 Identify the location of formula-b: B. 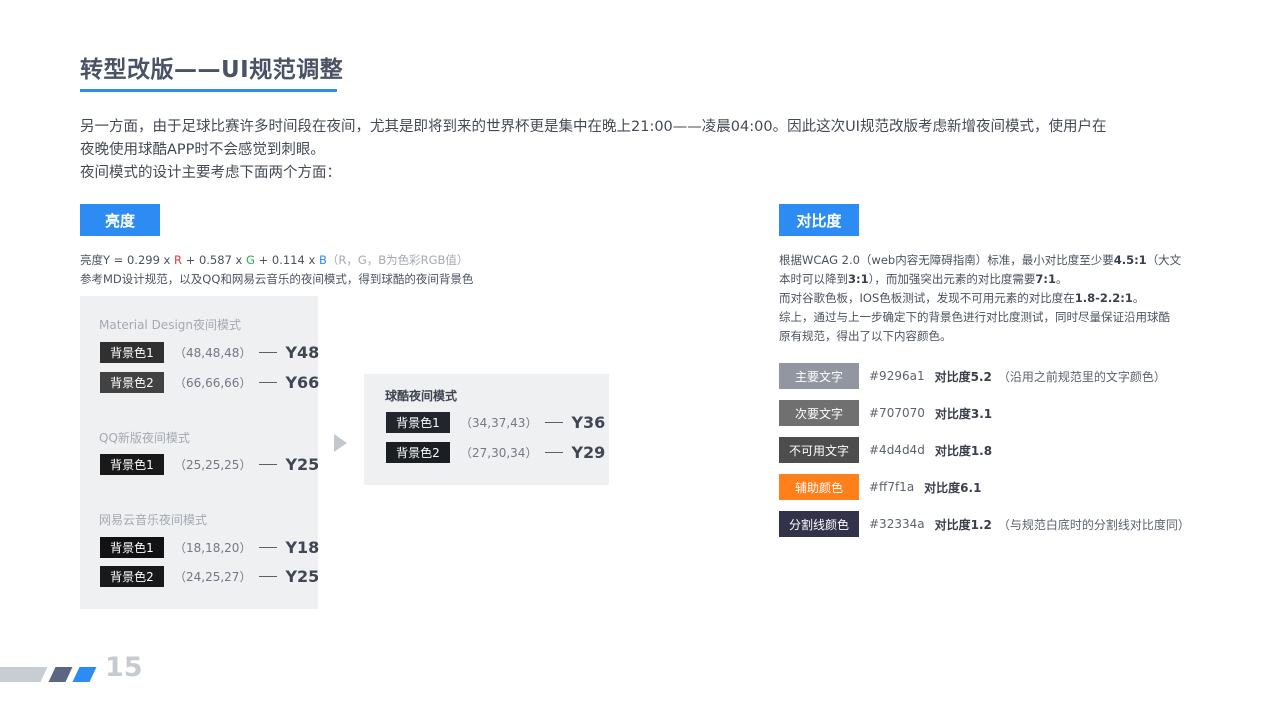
(322, 260).